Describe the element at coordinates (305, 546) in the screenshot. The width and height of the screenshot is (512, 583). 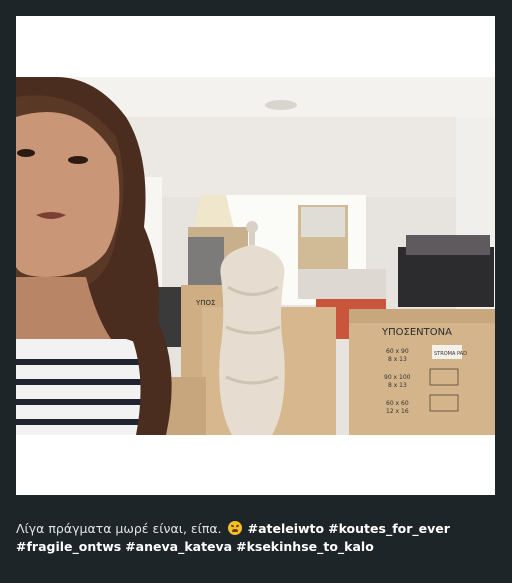
I see `hashtag-link: #ksekinhse_to_kalo` at that location.